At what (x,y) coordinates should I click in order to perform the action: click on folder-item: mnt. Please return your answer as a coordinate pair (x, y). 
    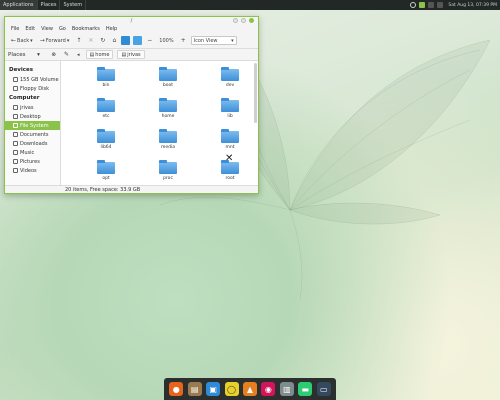
    Looking at the image, I should click on (228, 141).